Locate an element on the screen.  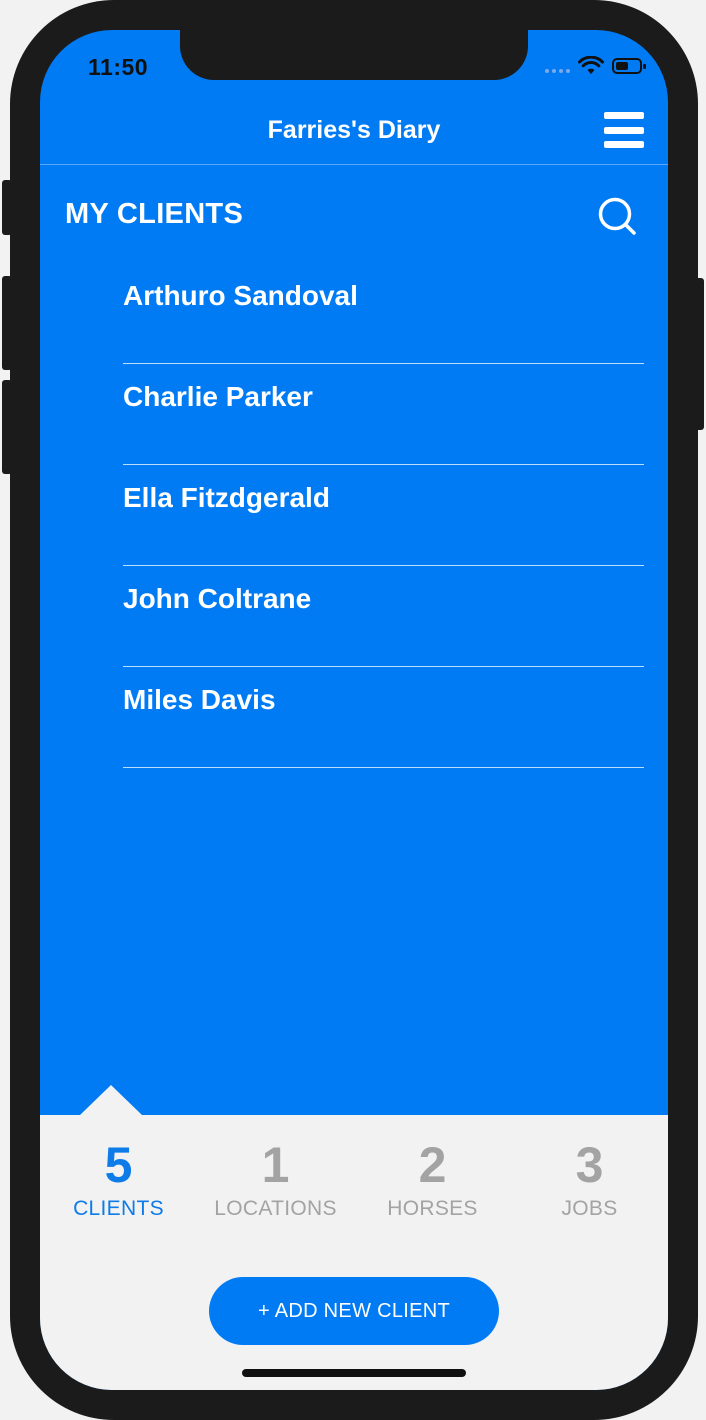
client-name: Ella Fitzdgerald is located at coordinates (226, 497).